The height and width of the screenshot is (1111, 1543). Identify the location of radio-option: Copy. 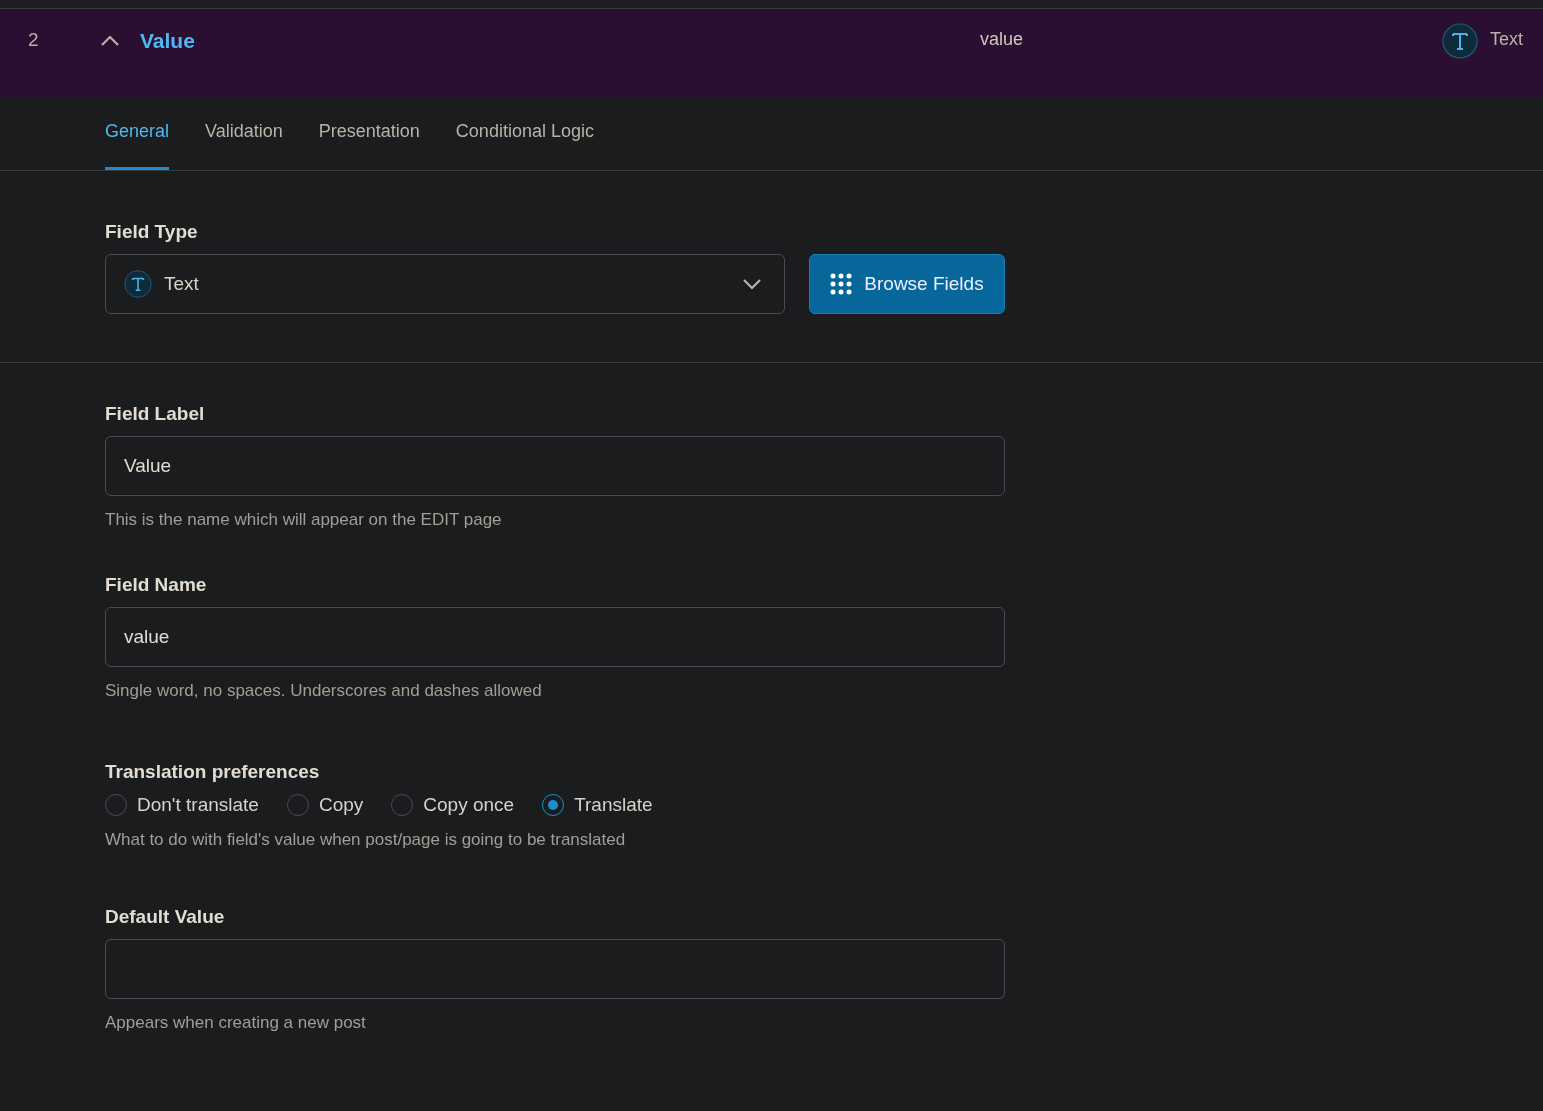
(325, 805).